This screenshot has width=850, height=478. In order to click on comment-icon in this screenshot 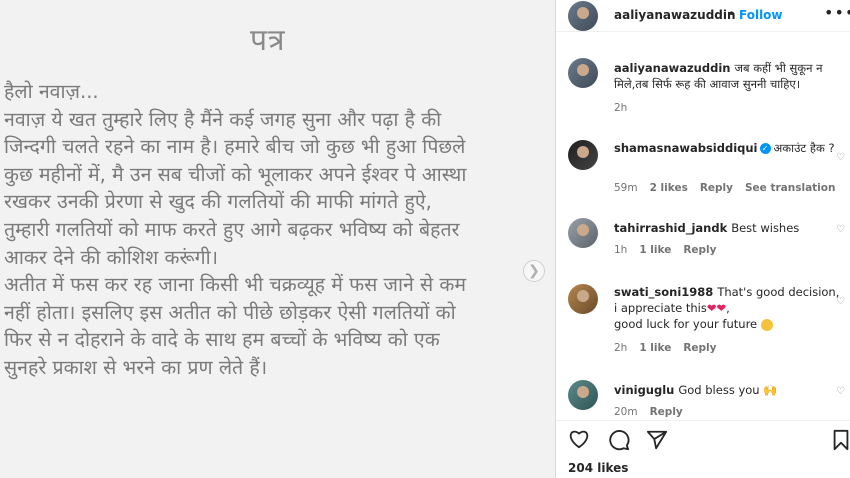, I will do `click(619, 440)`.